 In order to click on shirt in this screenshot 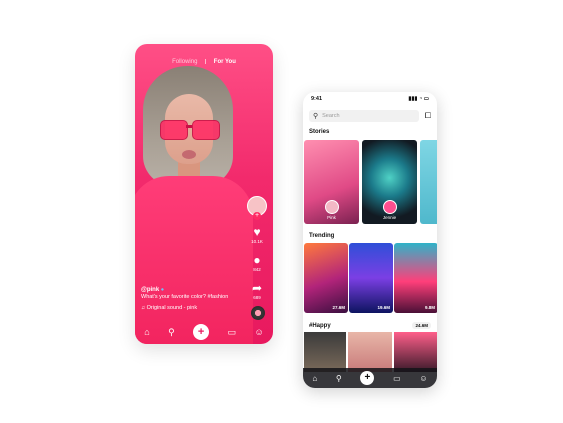, I will do `click(194, 260)`.